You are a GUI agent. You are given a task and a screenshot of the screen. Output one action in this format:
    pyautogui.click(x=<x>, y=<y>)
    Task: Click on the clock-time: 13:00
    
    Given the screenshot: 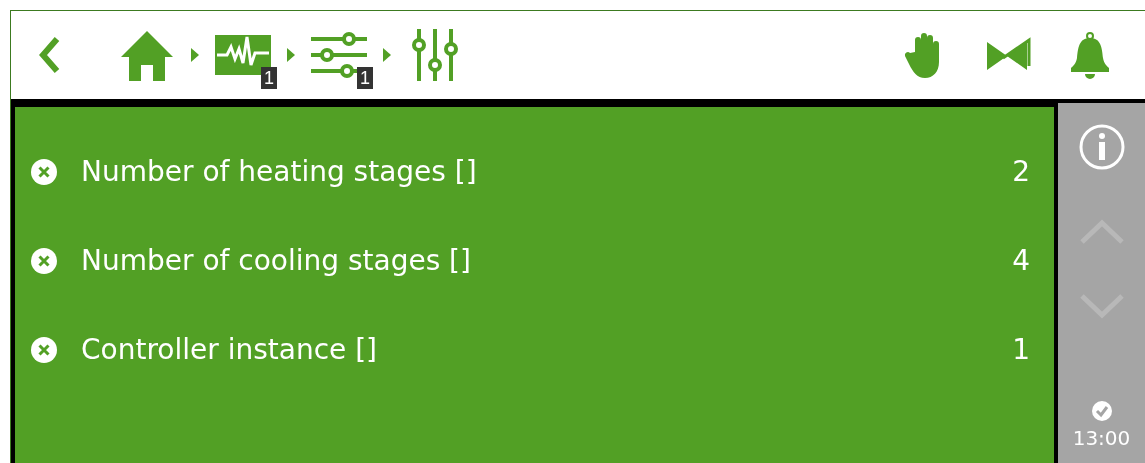 What is the action you would take?
    pyautogui.click(x=1101, y=438)
    